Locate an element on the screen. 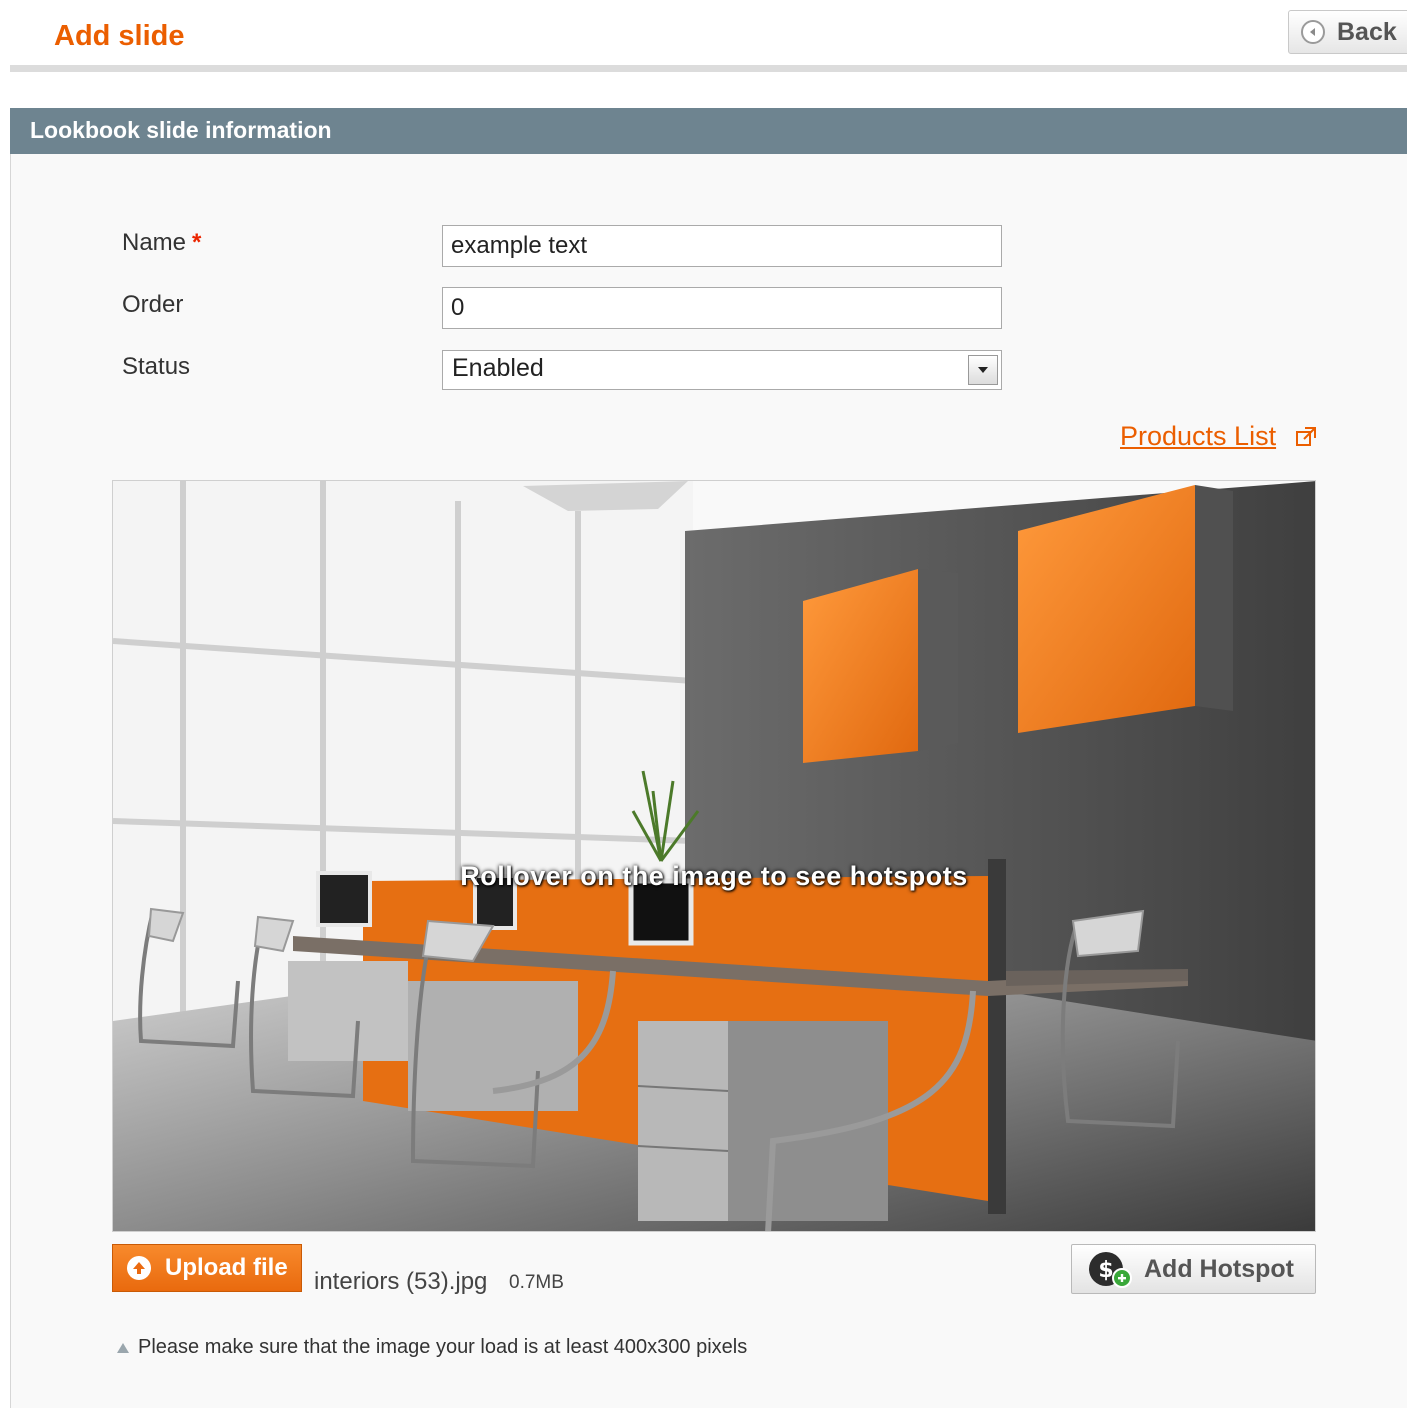 The image size is (1407, 1408). file-size: 0.7MB is located at coordinates (536, 1282).